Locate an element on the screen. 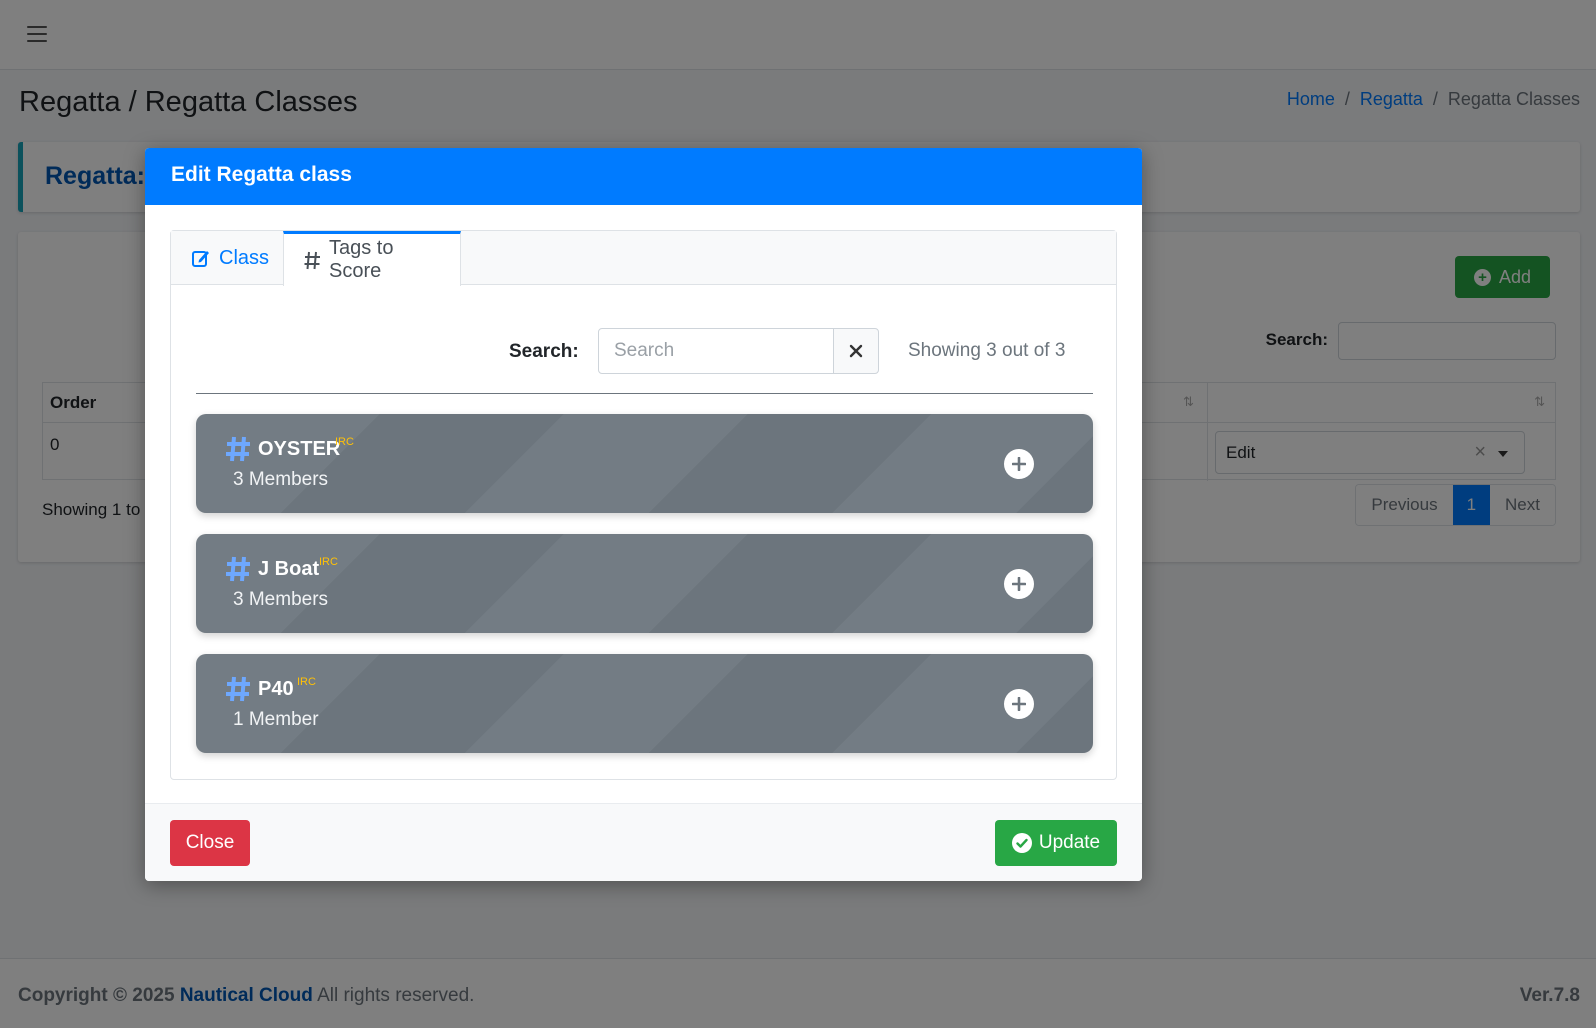 The width and height of the screenshot is (1596, 1028). update-button-label: Update is located at coordinates (1069, 842).